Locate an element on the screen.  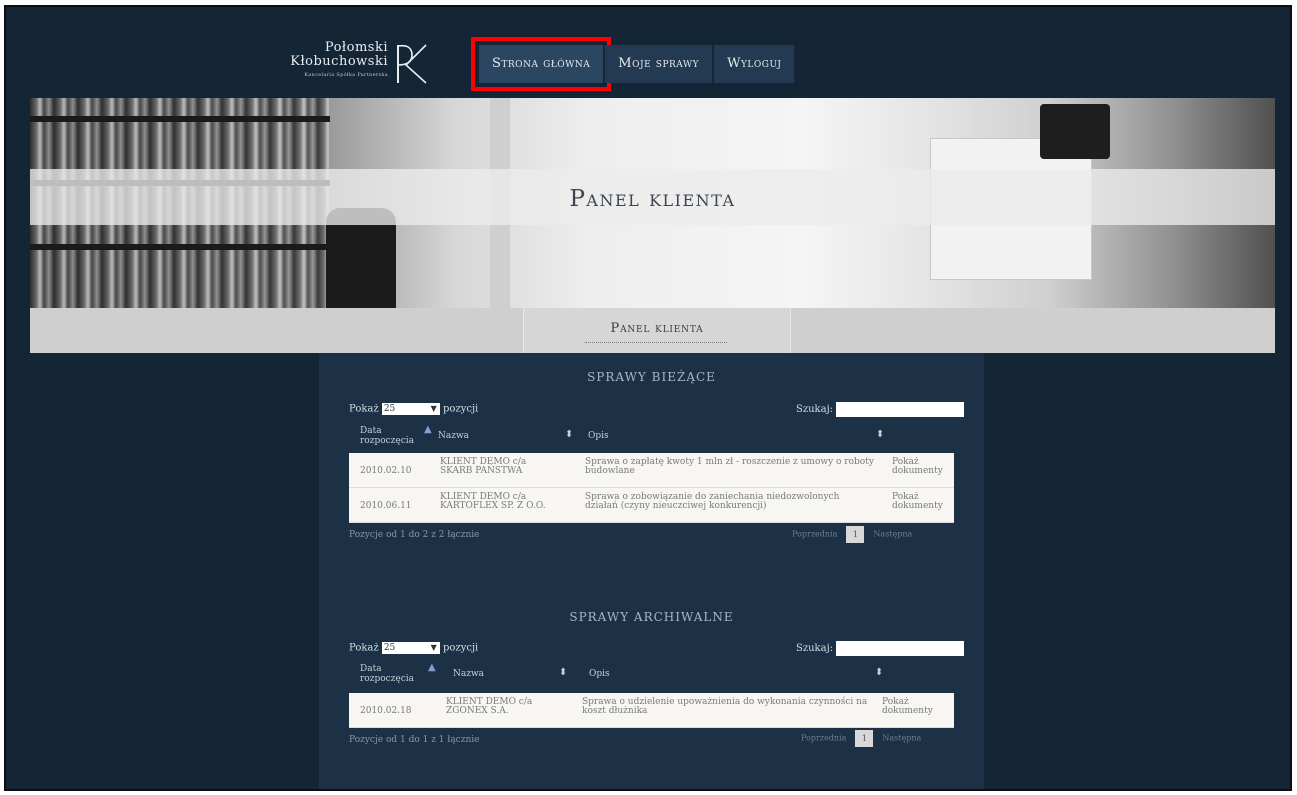
archive-search-input is located at coordinates (900, 648).